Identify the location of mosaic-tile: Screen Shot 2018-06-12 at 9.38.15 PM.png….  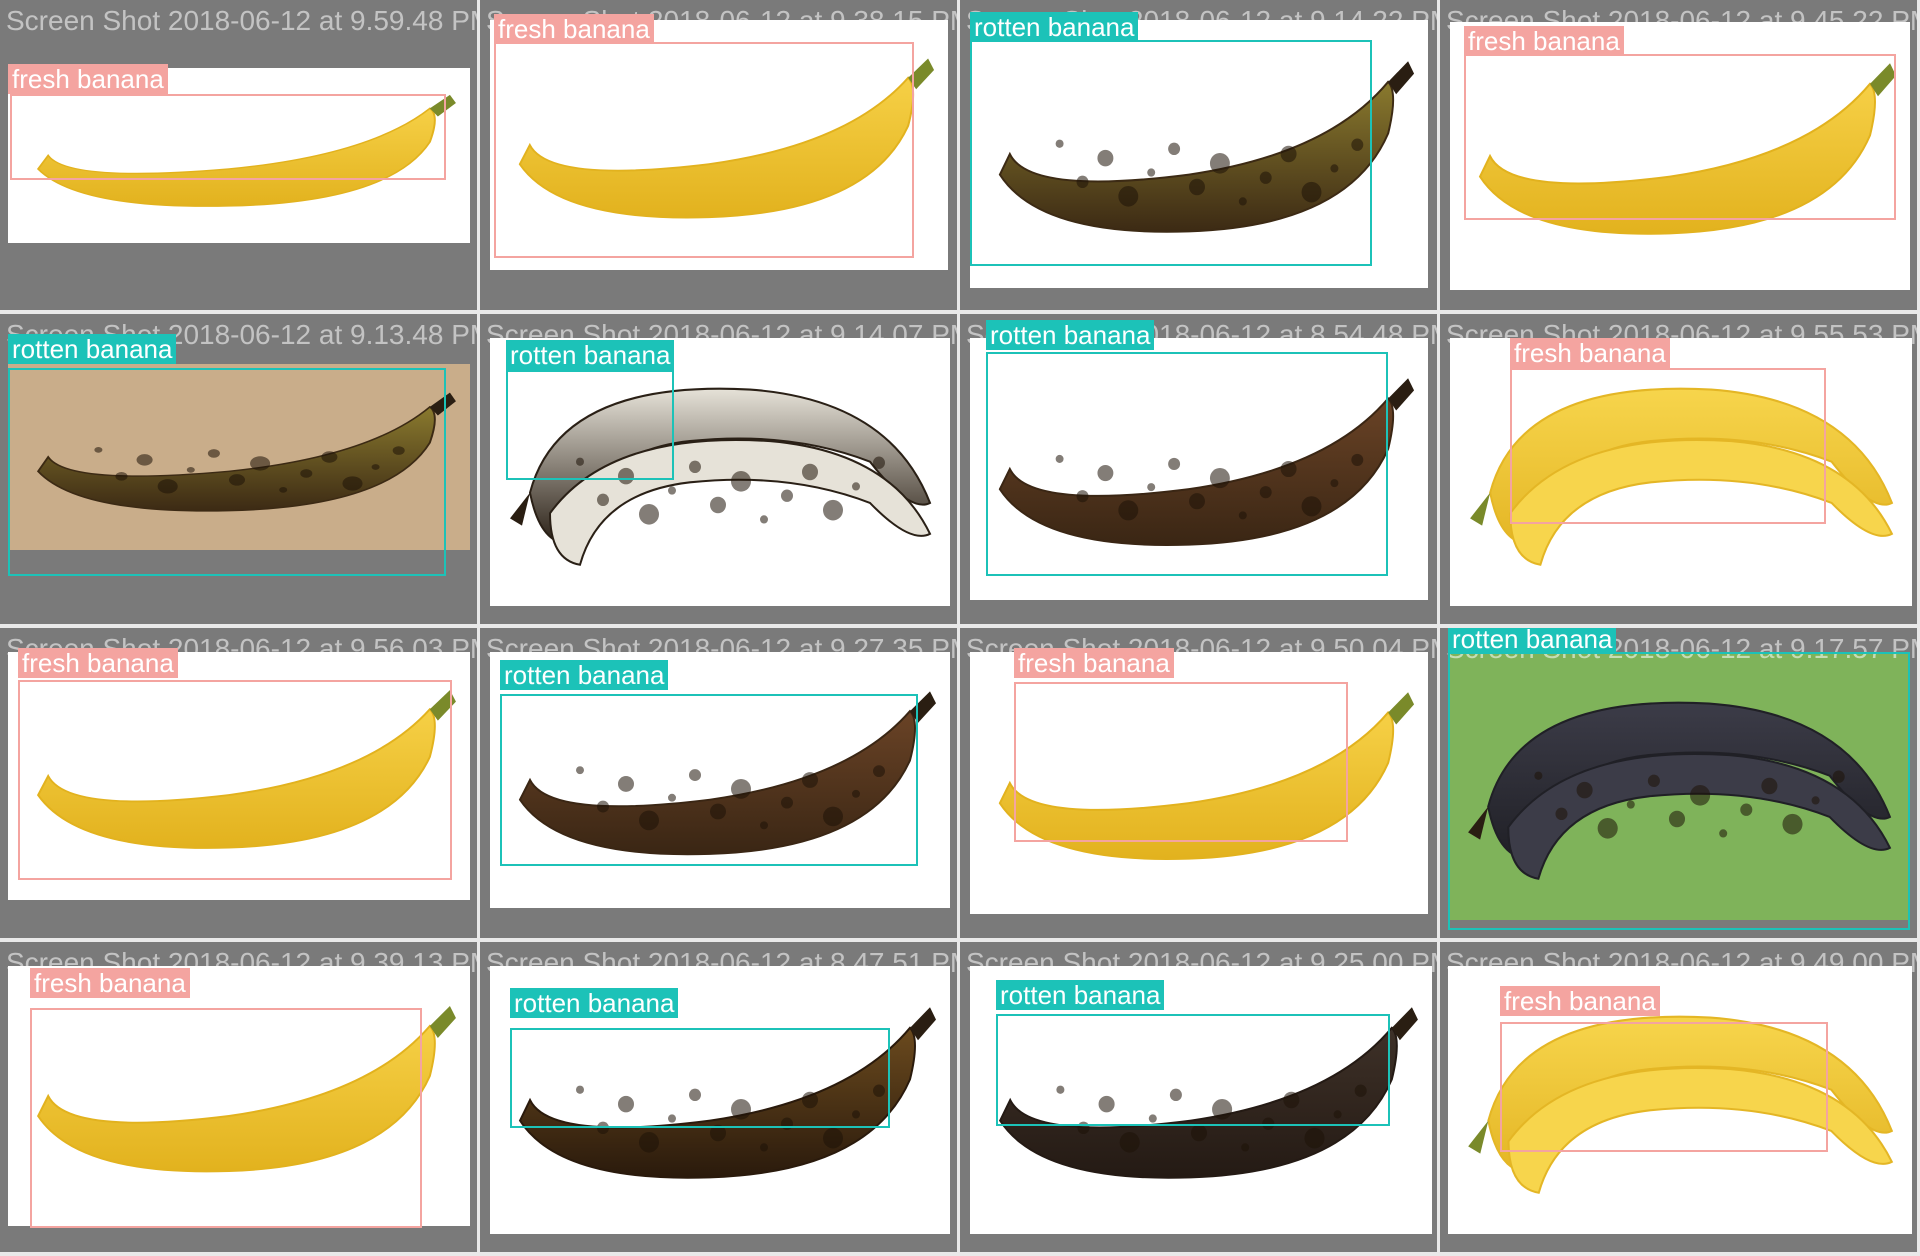
(718, 155).